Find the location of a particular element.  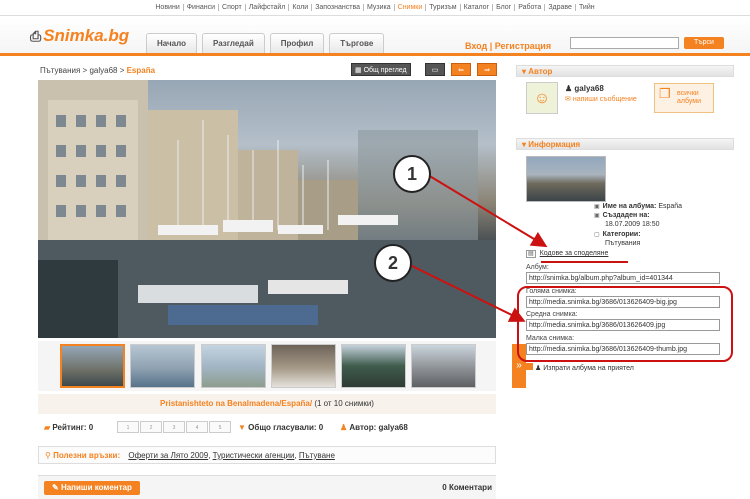

annotation-2: 2 is located at coordinates (393, 263).